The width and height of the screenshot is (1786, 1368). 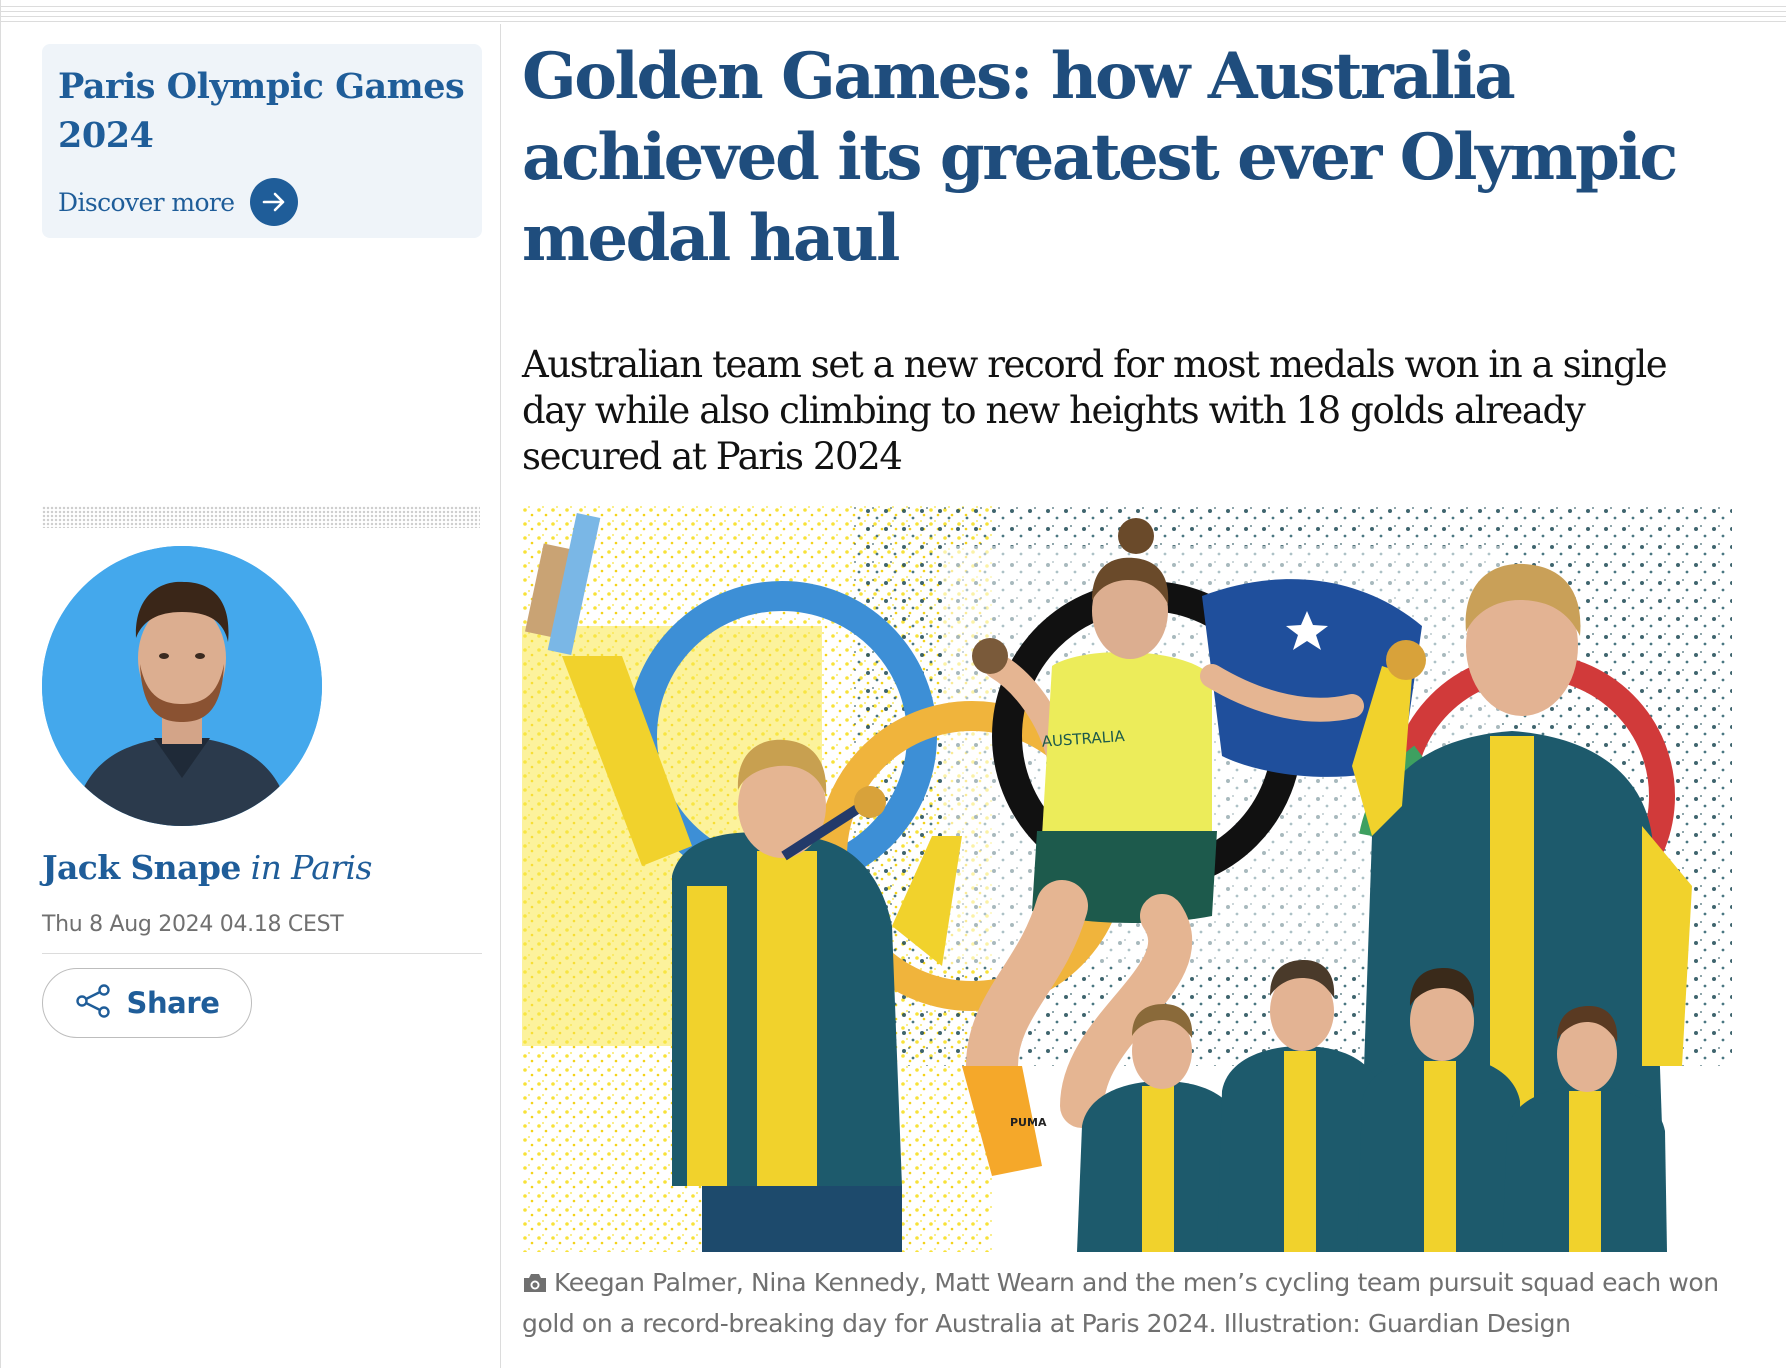 What do you see at coordinates (146, 202) in the screenshot?
I see `discover-more-label: Discover more` at bounding box center [146, 202].